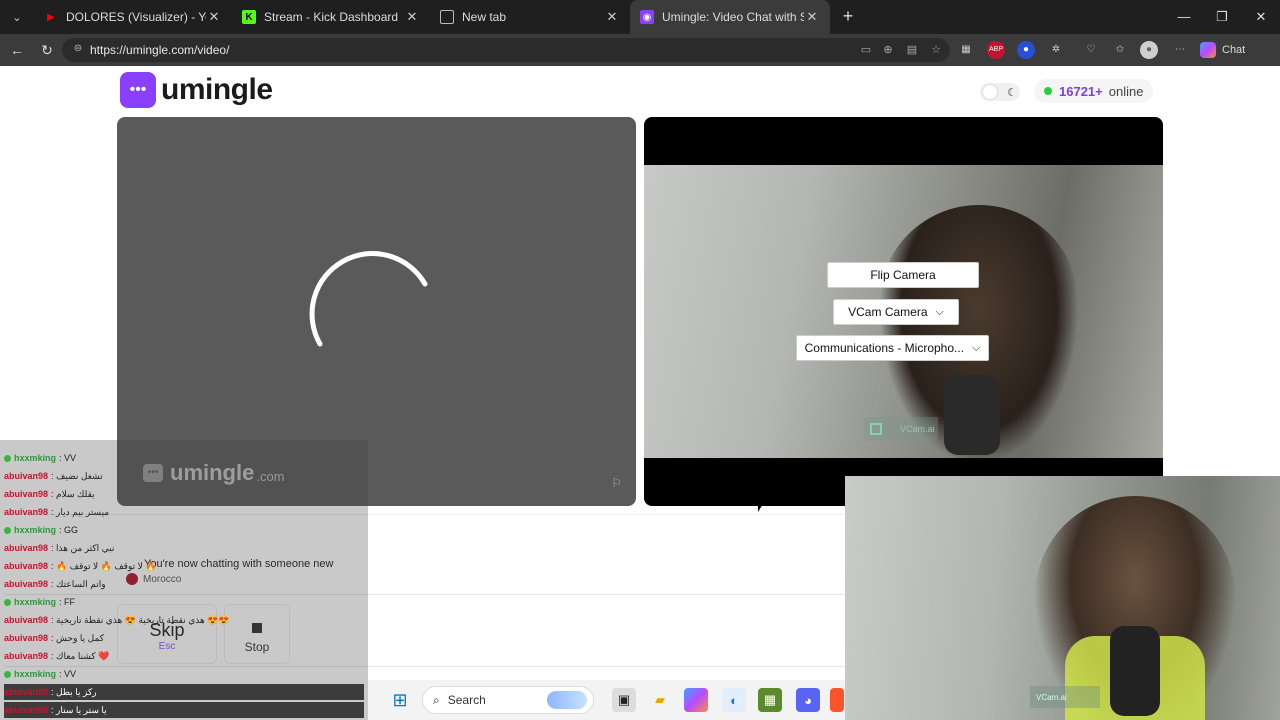  Describe the element at coordinates (936, 50) in the screenshot. I see `favorite-star-icon: ☆` at that location.